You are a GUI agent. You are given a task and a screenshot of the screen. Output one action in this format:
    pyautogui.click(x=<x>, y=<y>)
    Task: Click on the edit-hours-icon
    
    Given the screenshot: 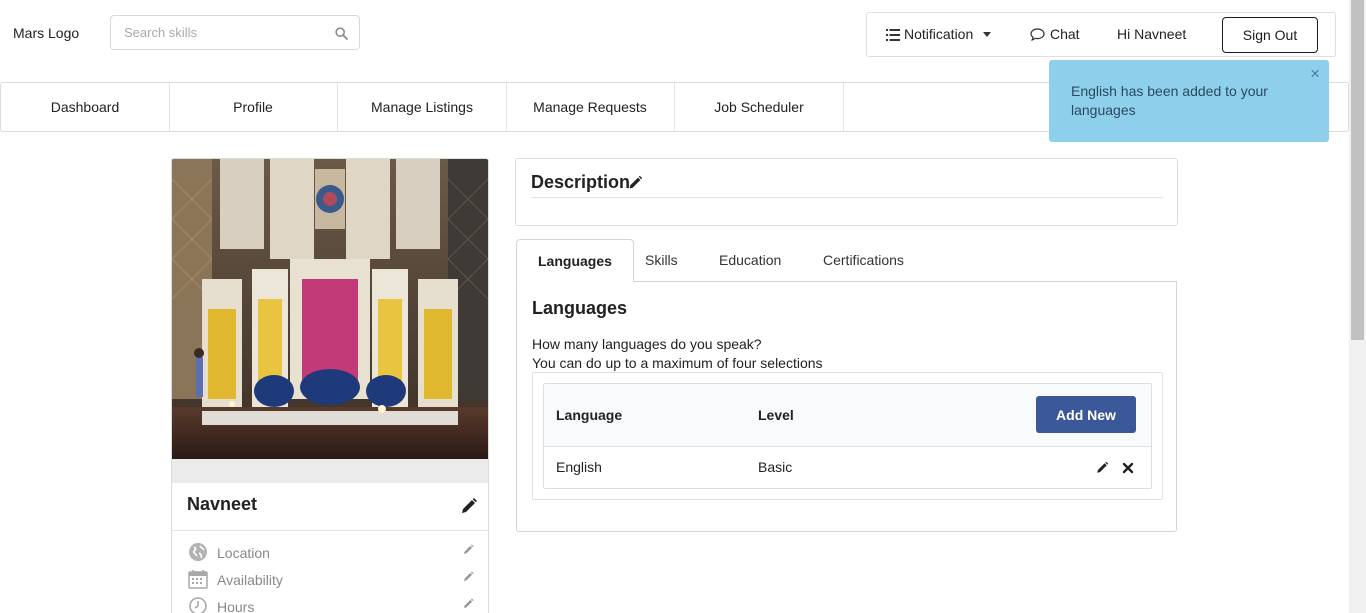 What is the action you would take?
    pyautogui.click(x=468, y=604)
    